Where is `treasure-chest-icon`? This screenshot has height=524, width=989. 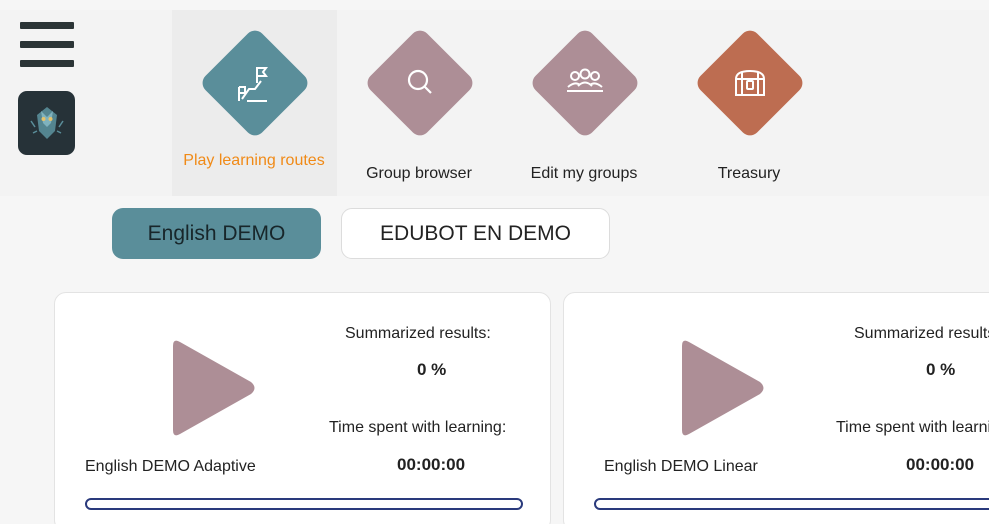 treasure-chest-icon is located at coordinates (750, 83).